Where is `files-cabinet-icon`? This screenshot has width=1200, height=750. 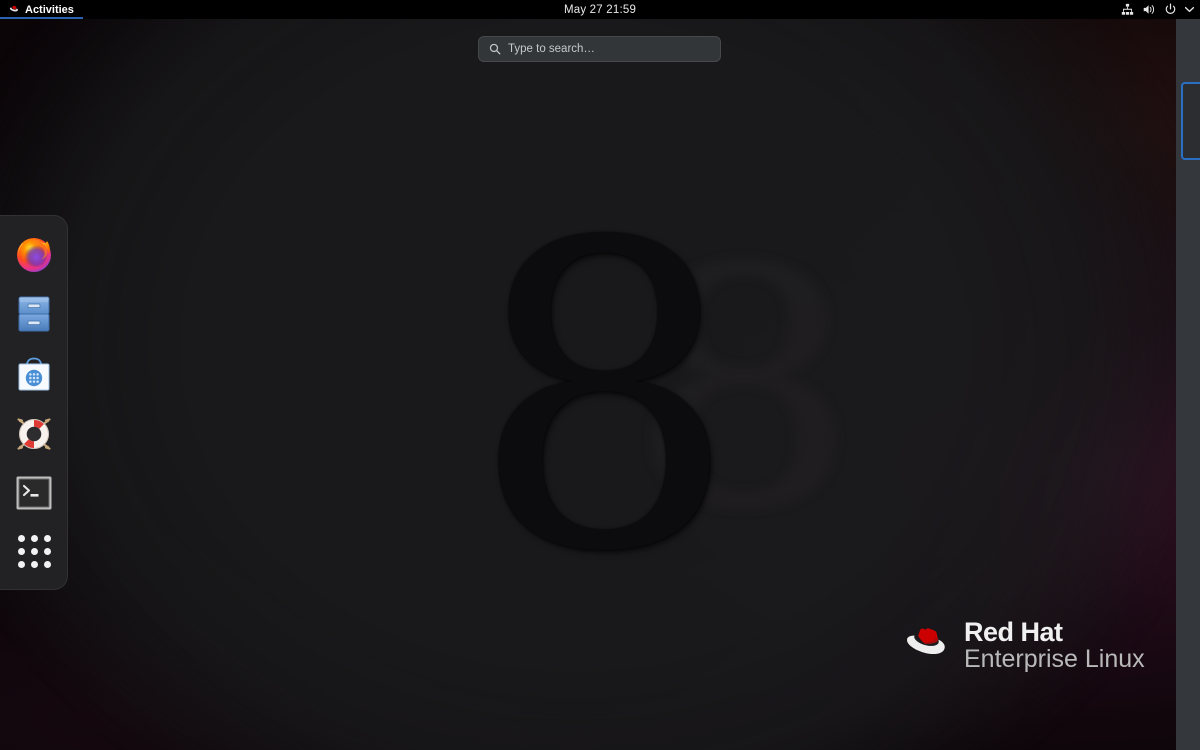 files-cabinet-icon is located at coordinates (34, 314).